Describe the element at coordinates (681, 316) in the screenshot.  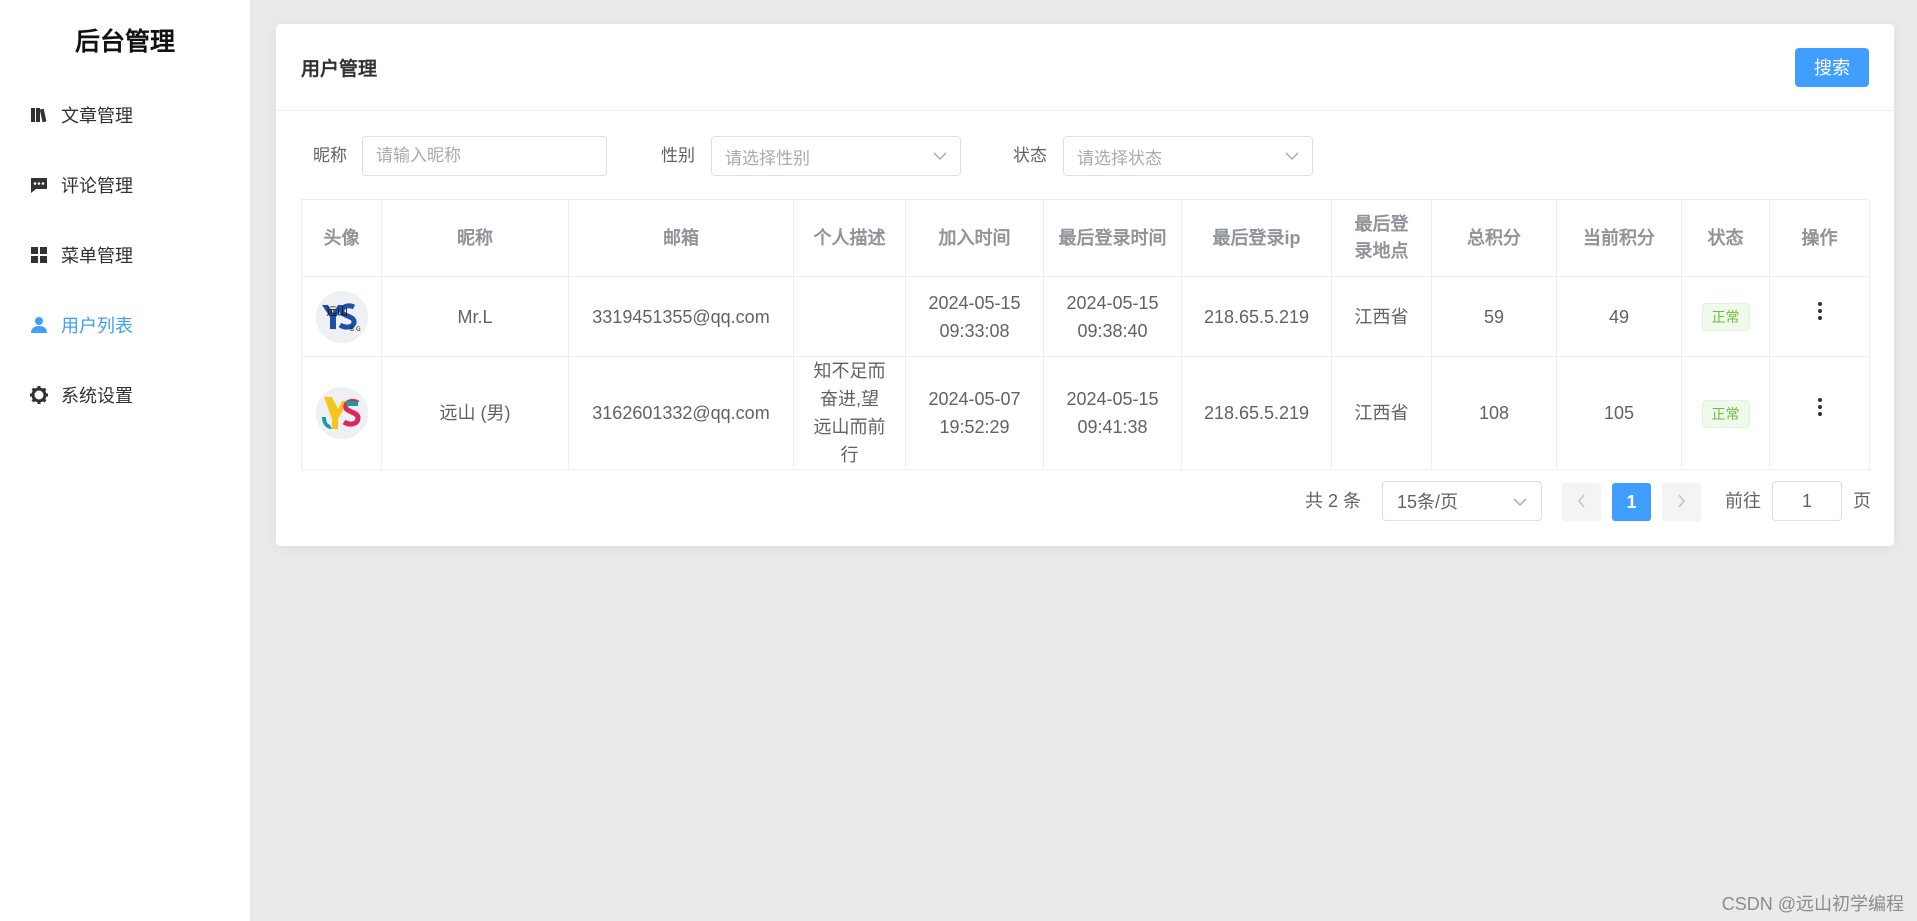
I see `email-cell: 3319451355@qq.com` at that location.